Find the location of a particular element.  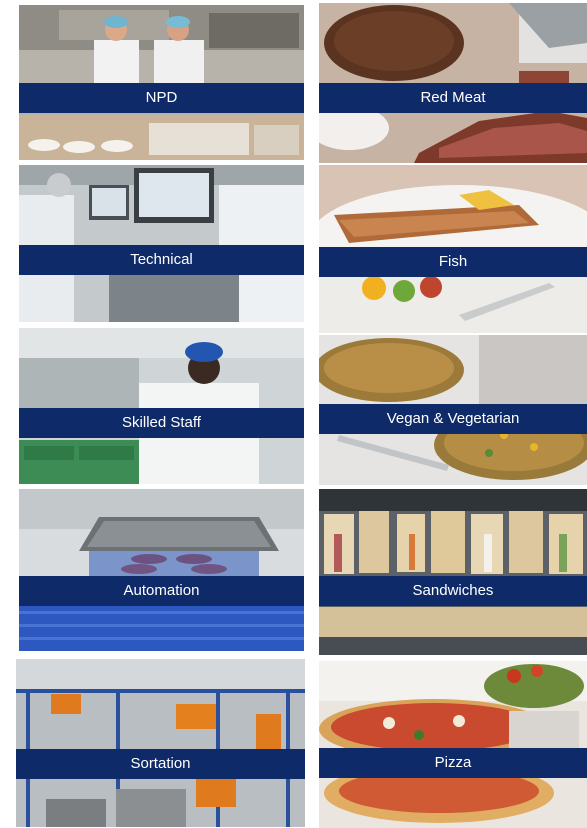

tile-sortation: Sortation is located at coordinates (160, 743).